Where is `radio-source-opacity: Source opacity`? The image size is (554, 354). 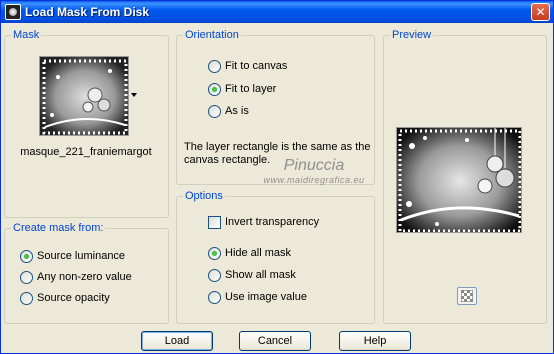 radio-source-opacity: Source opacity is located at coordinates (65, 298).